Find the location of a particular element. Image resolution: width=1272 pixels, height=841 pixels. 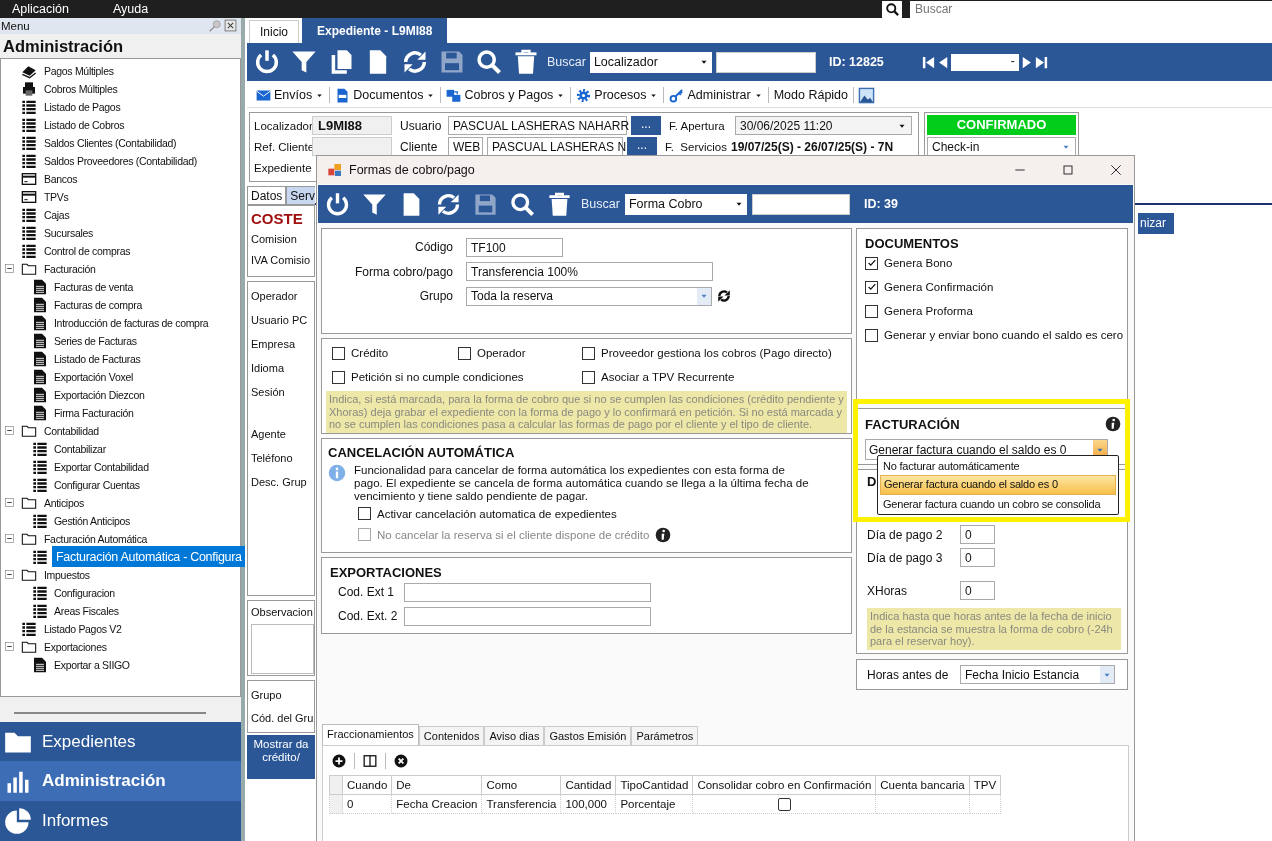

group-select: Toda la reserva is located at coordinates (589, 296).